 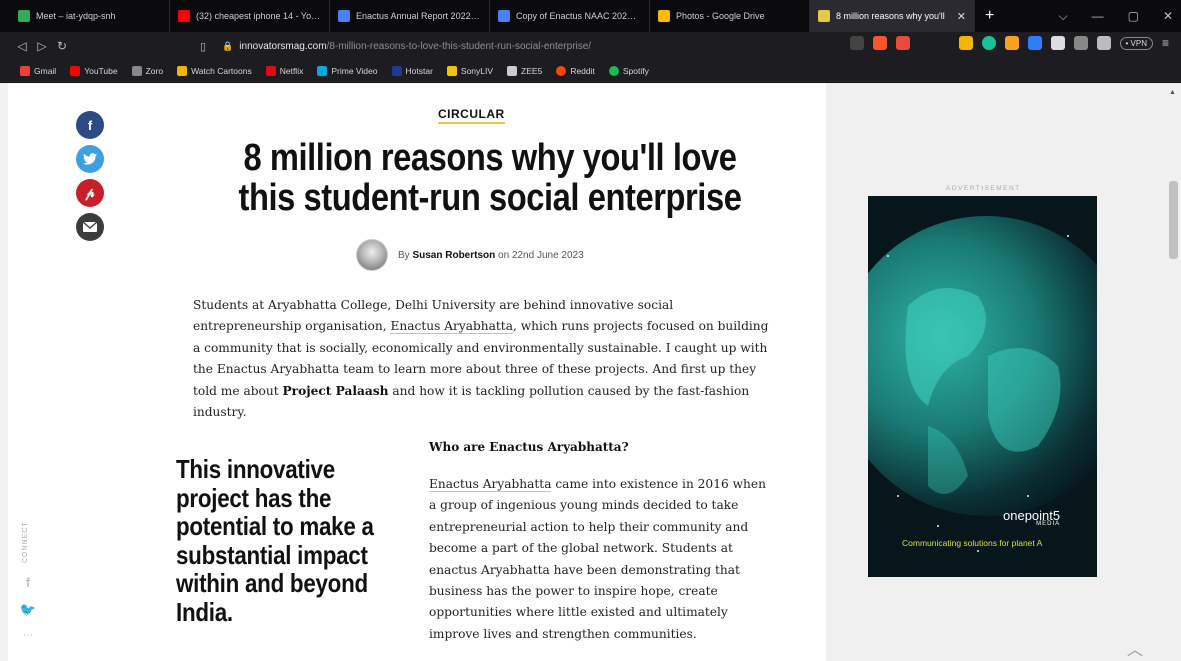 What do you see at coordinates (90, 193) in the screenshot?
I see `pinterest-icon: 𝓅` at bounding box center [90, 193].